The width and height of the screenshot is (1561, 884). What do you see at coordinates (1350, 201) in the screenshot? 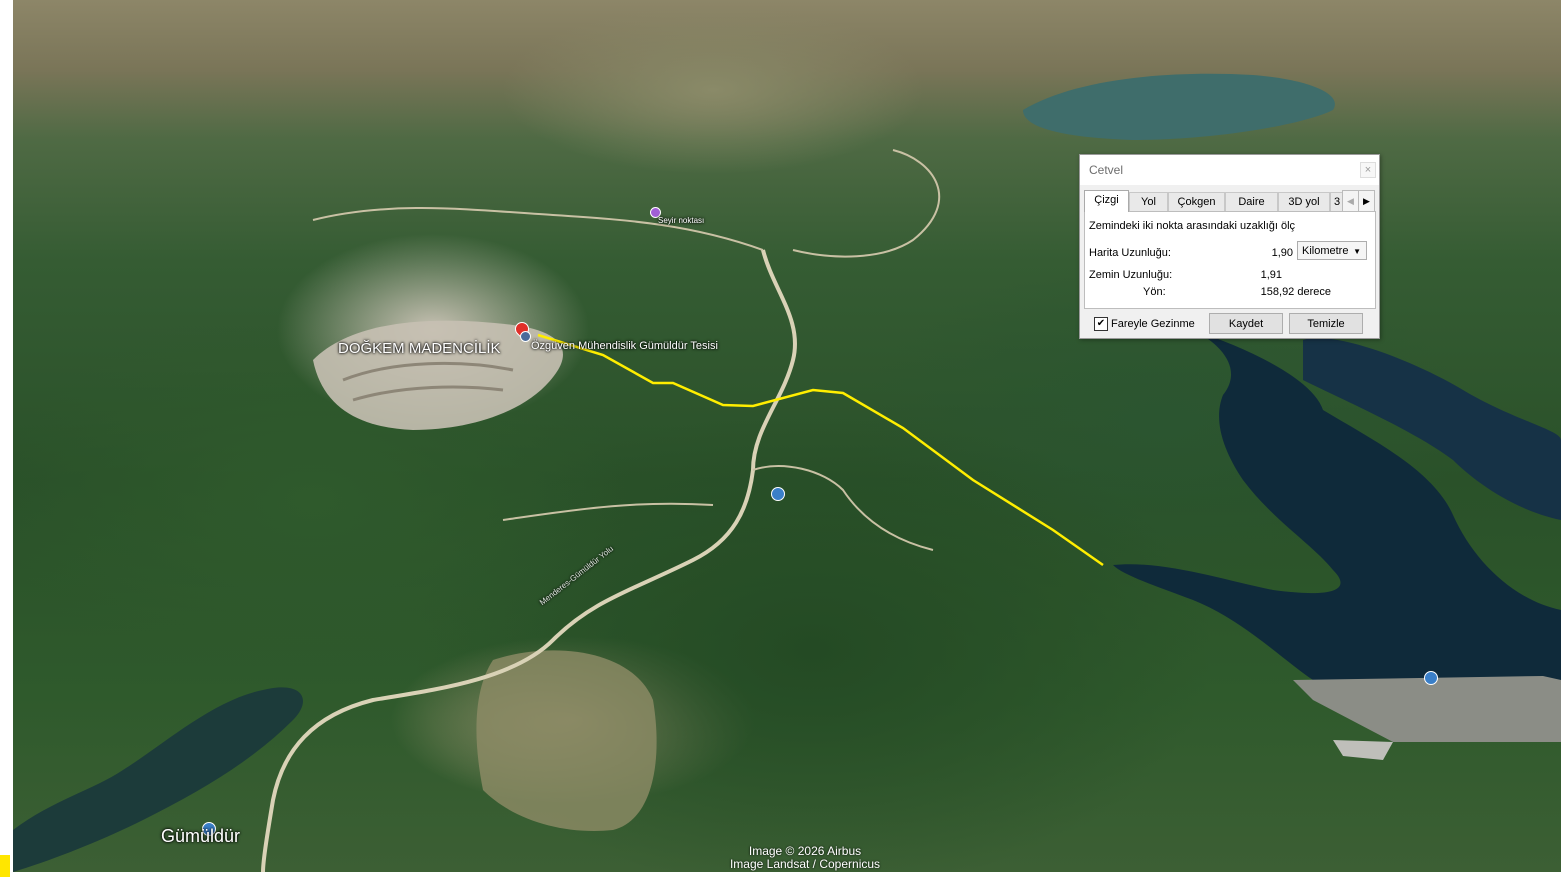
I see `tab-scroll-left-icon: ◀` at bounding box center [1350, 201].